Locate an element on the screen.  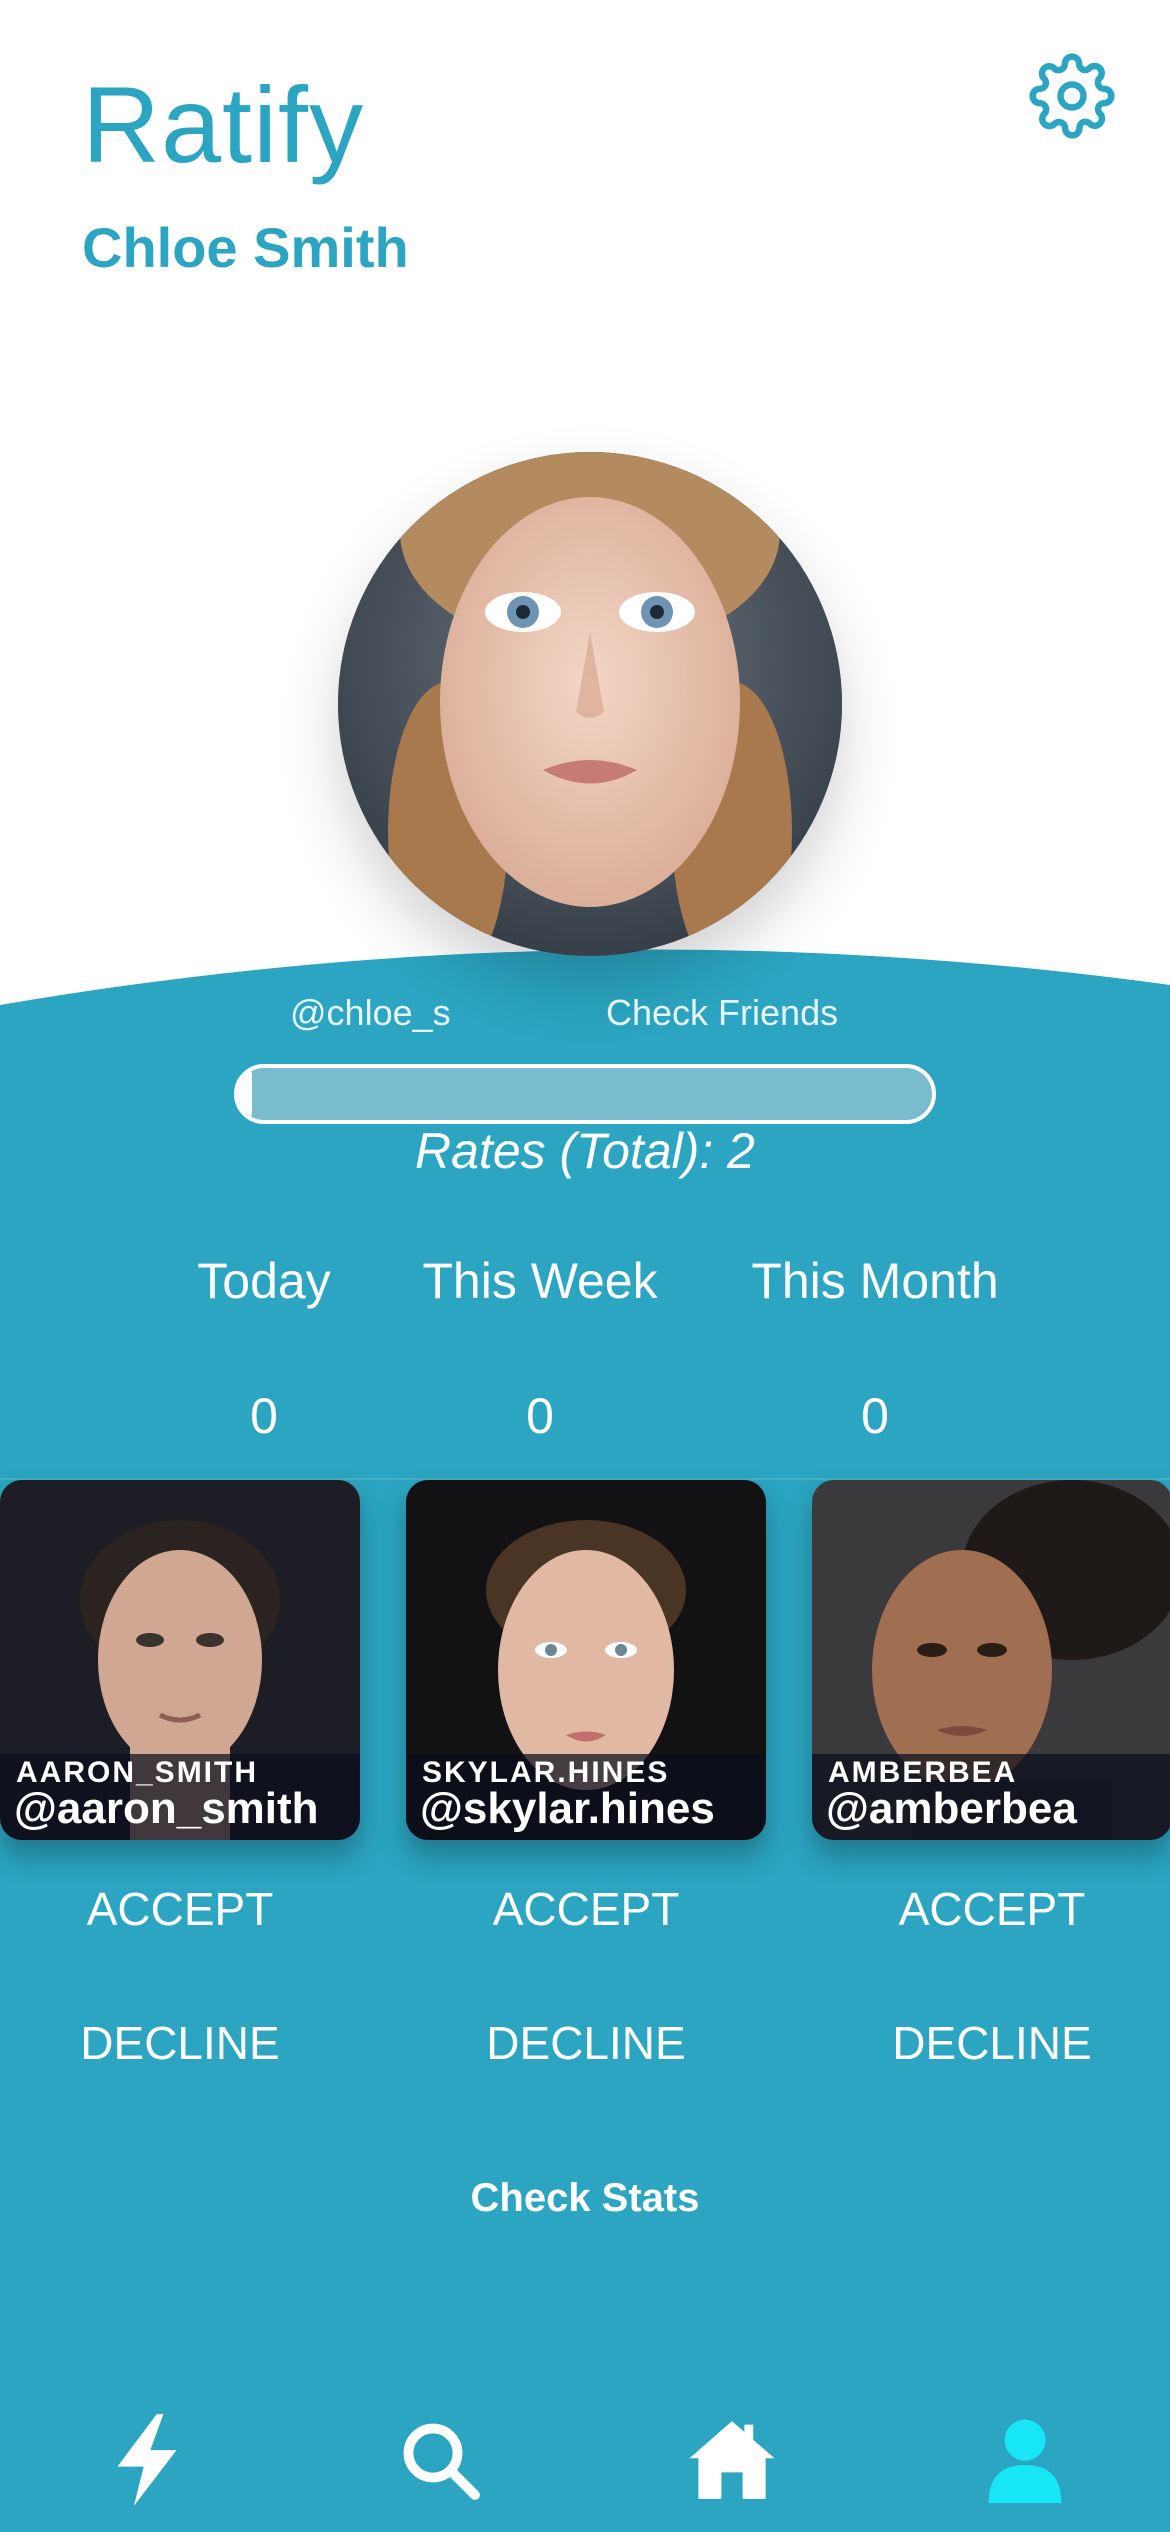
request-handle: @aaron_smith is located at coordinates (166, 1808).